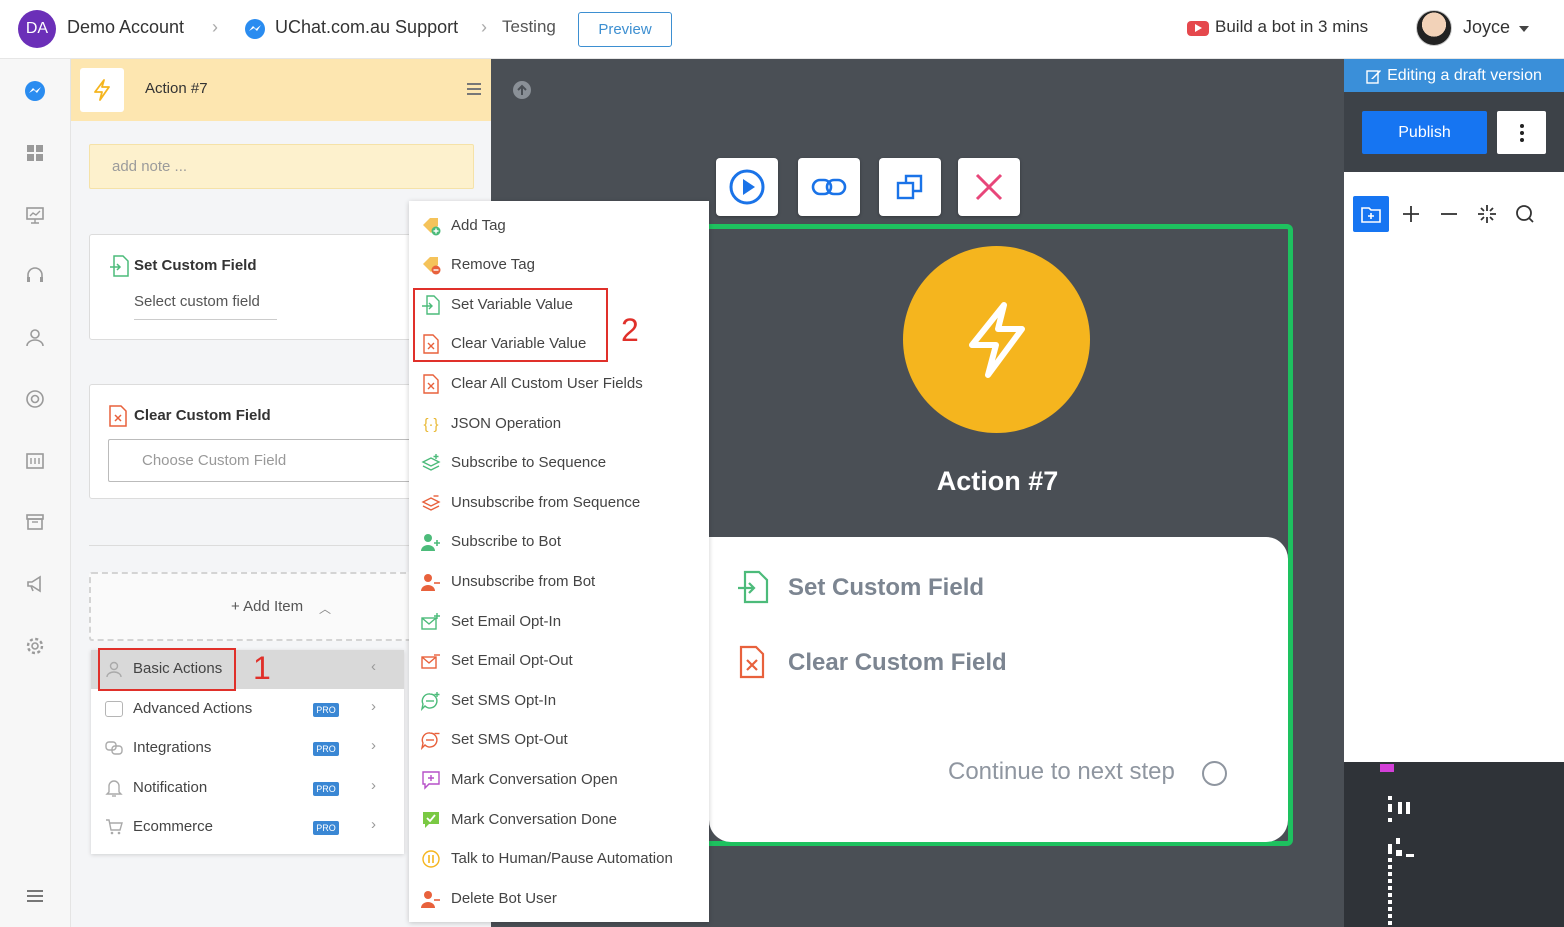  I want to click on preview-button: Preview, so click(625, 29).